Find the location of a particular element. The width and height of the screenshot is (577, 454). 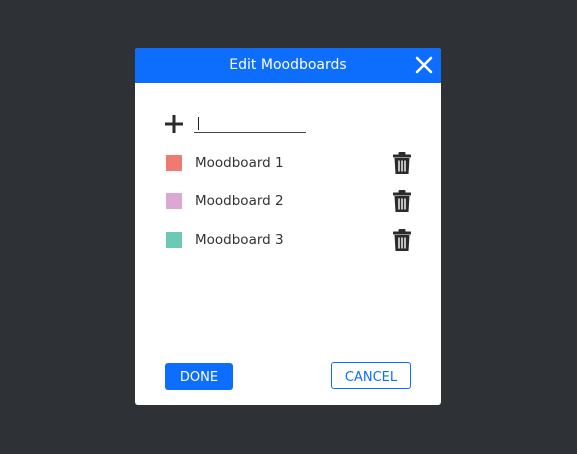

done-button: DONE is located at coordinates (199, 376).